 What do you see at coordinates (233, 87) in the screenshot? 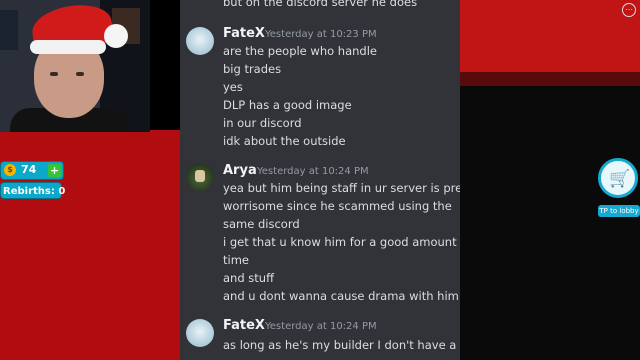
I see `message-line: yes` at bounding box center [233, 87].